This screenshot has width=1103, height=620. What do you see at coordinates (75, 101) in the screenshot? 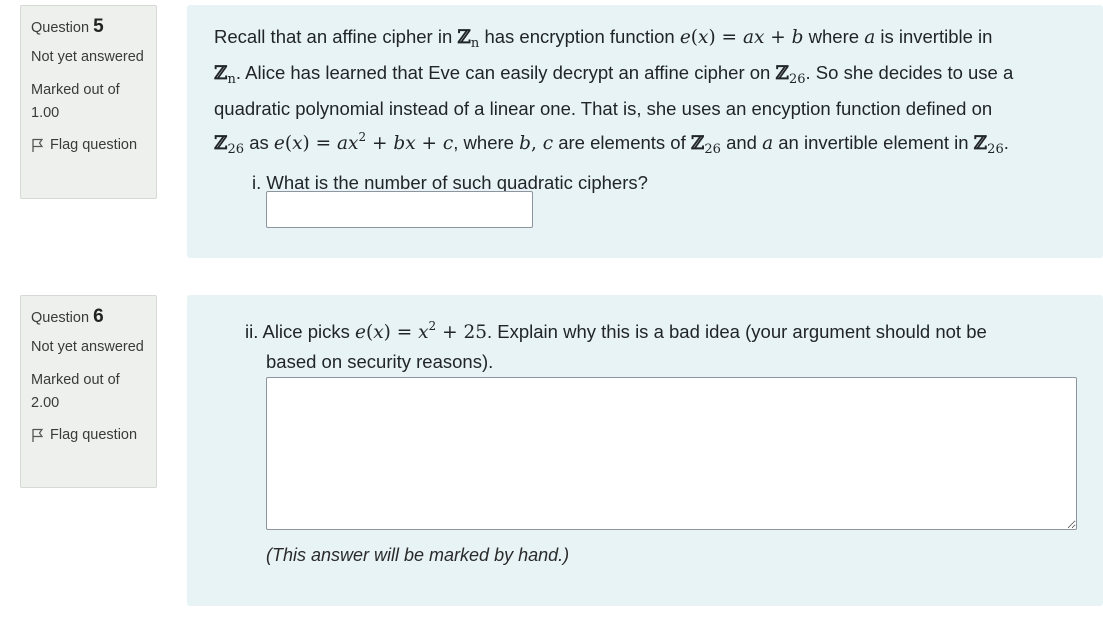
I see `question-grade: Marked out of 1.00` at bounding box center [75, 101].